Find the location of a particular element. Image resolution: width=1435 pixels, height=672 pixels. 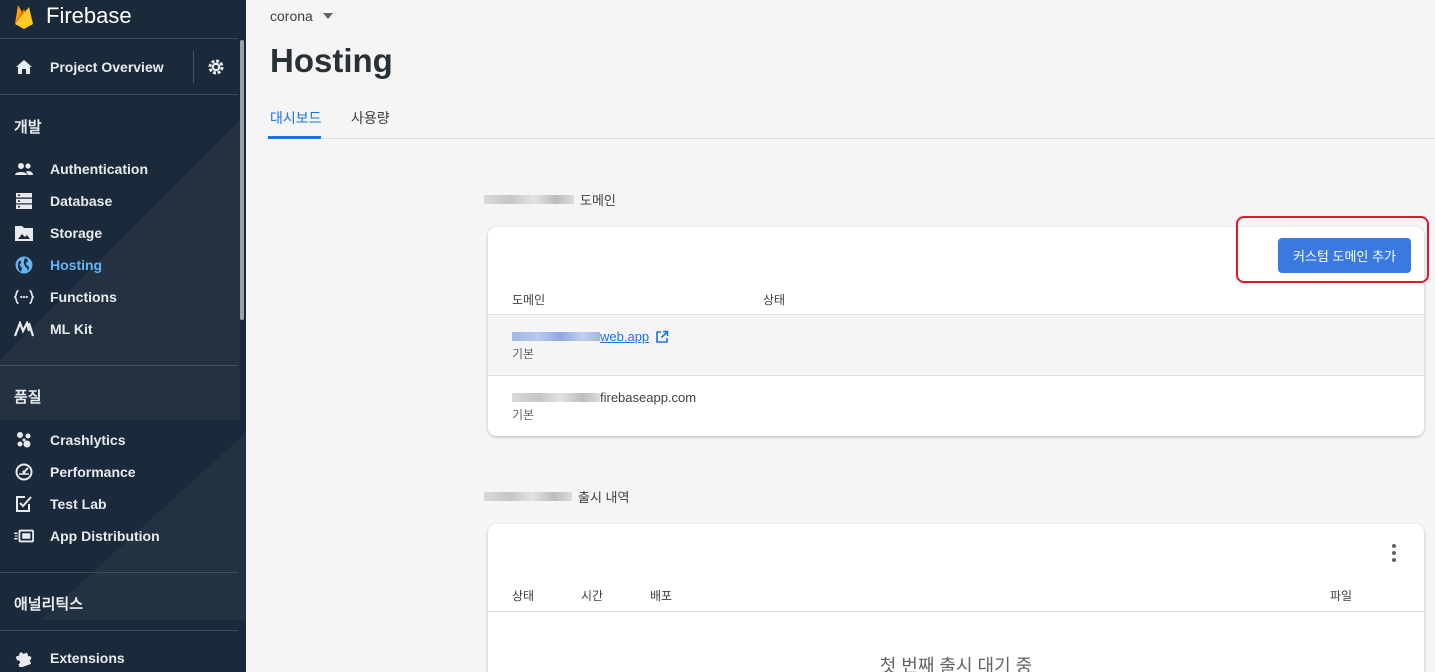

annotation-highlight-box is located at coordinates (1332, 249).